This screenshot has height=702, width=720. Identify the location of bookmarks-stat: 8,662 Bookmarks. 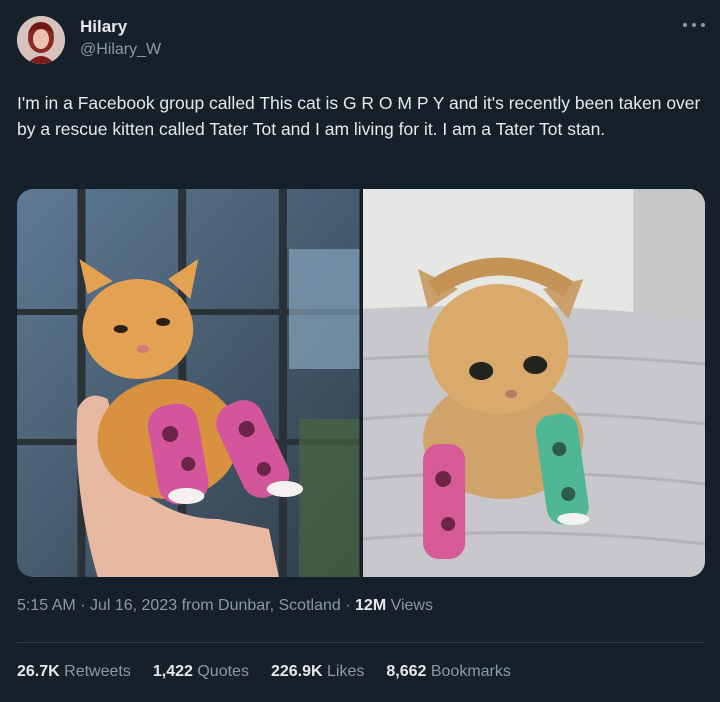
(448, 672).